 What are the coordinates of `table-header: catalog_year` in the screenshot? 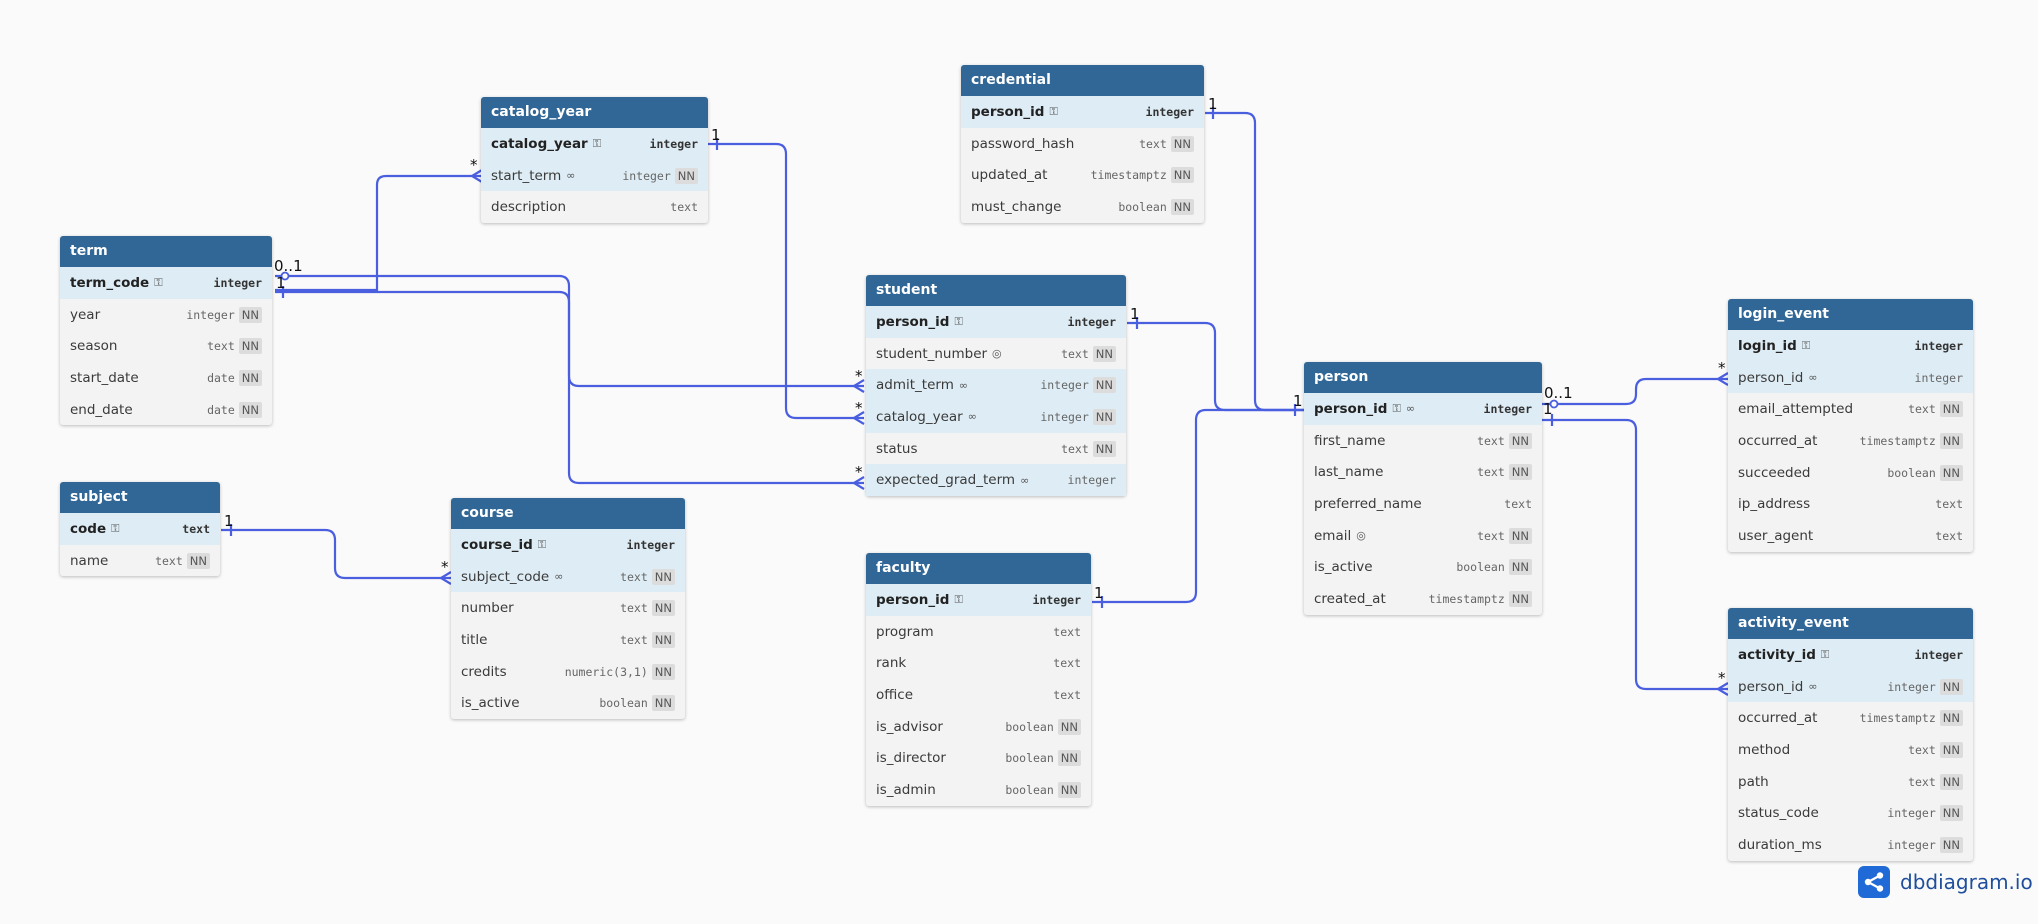 It's located at (594, 112).